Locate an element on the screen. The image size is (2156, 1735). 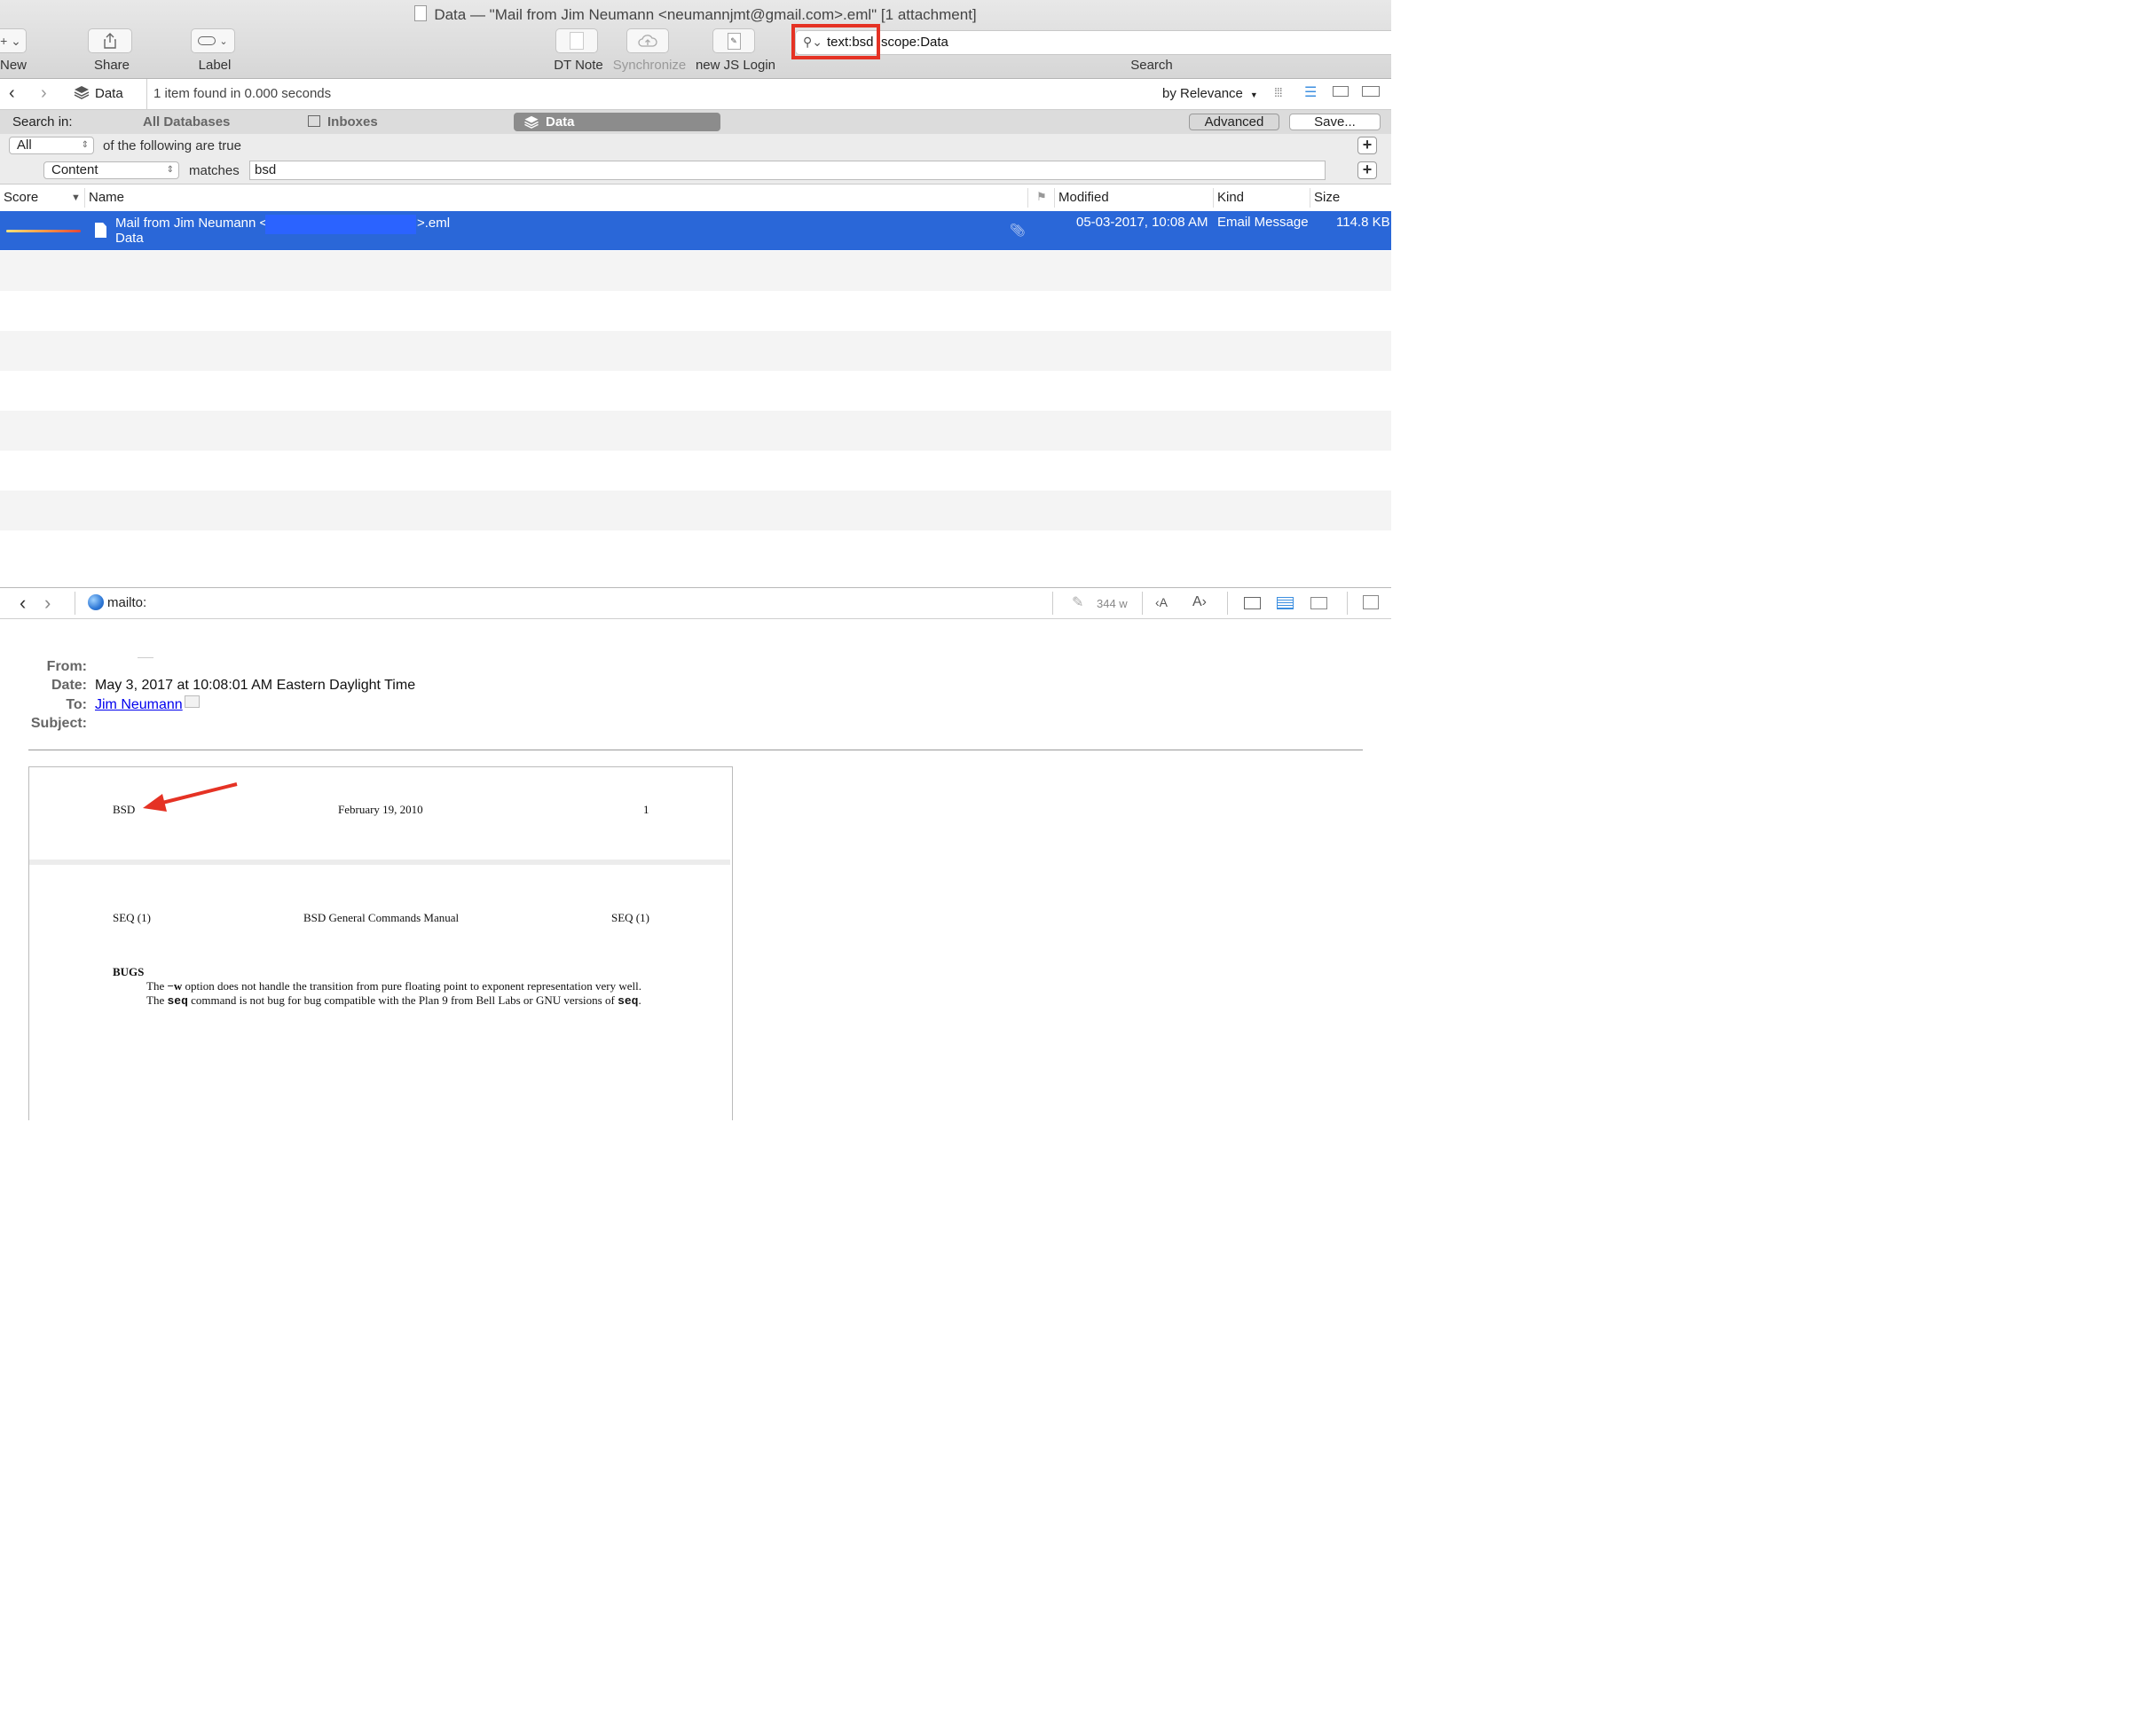
inbox-icon is located at coordinates (314, 121).